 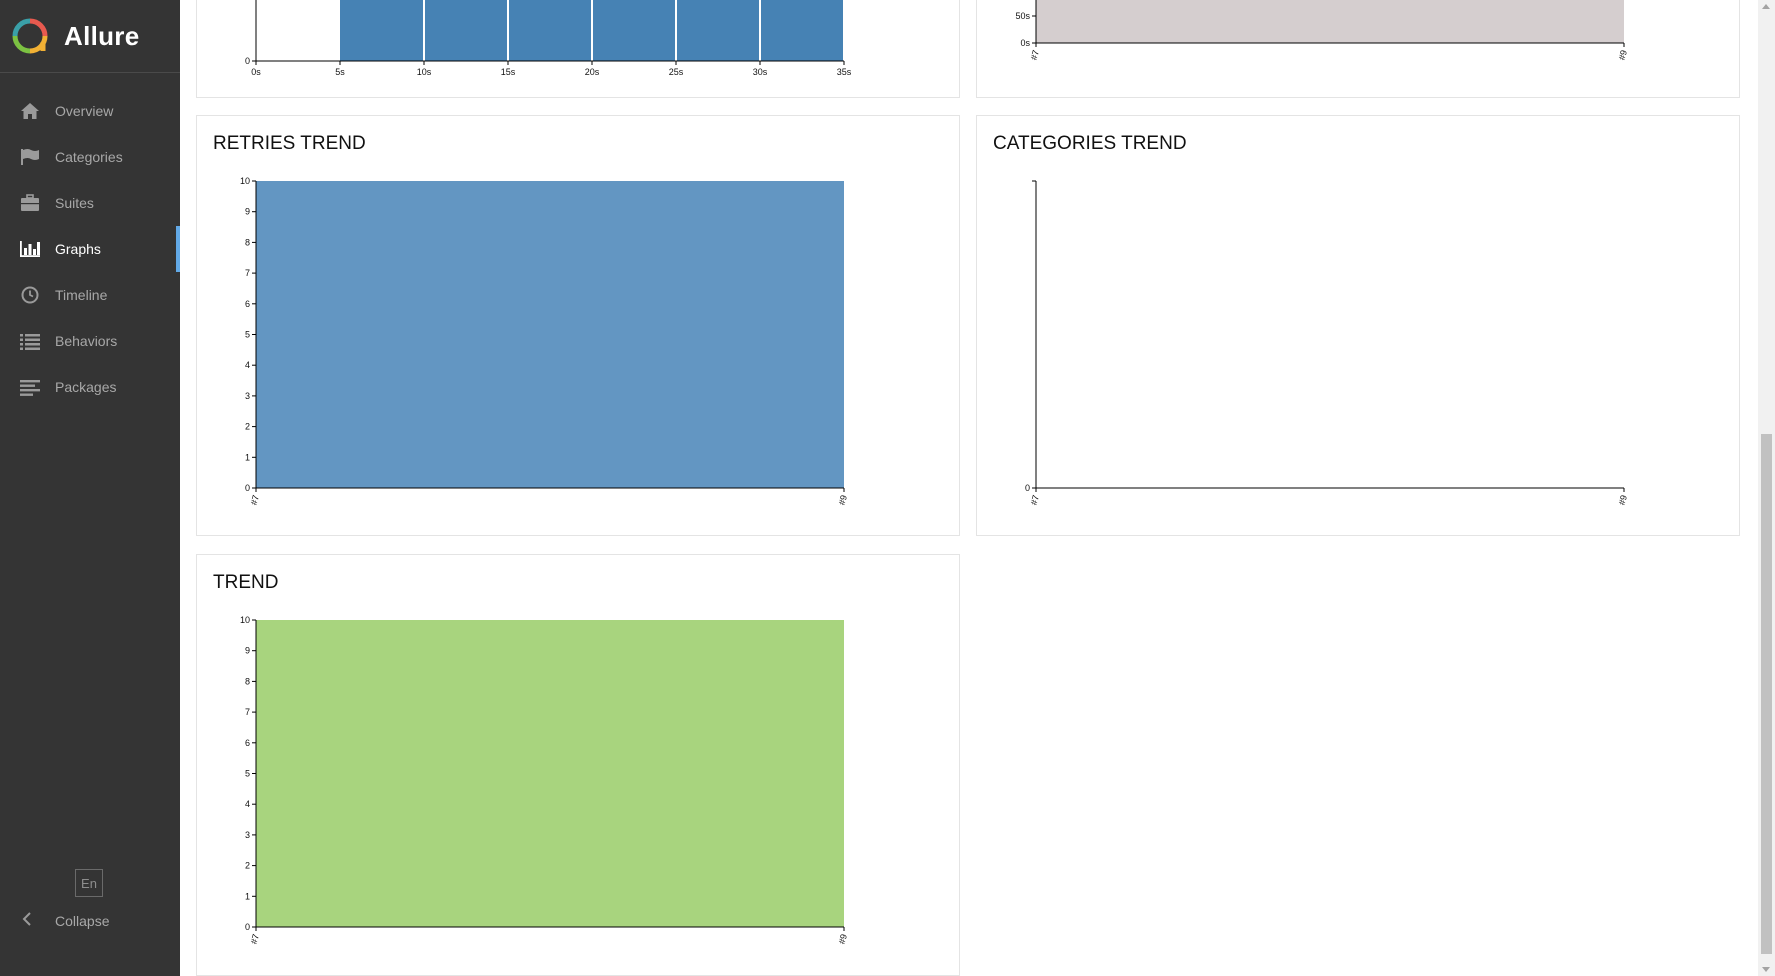 I want to click on x-tick-label: 15s, so click(x=508, y=72).